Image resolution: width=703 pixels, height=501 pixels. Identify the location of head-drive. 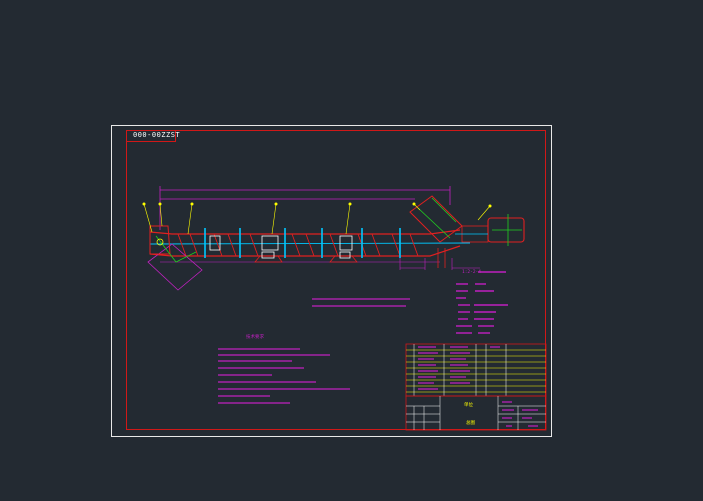
(467, 220).